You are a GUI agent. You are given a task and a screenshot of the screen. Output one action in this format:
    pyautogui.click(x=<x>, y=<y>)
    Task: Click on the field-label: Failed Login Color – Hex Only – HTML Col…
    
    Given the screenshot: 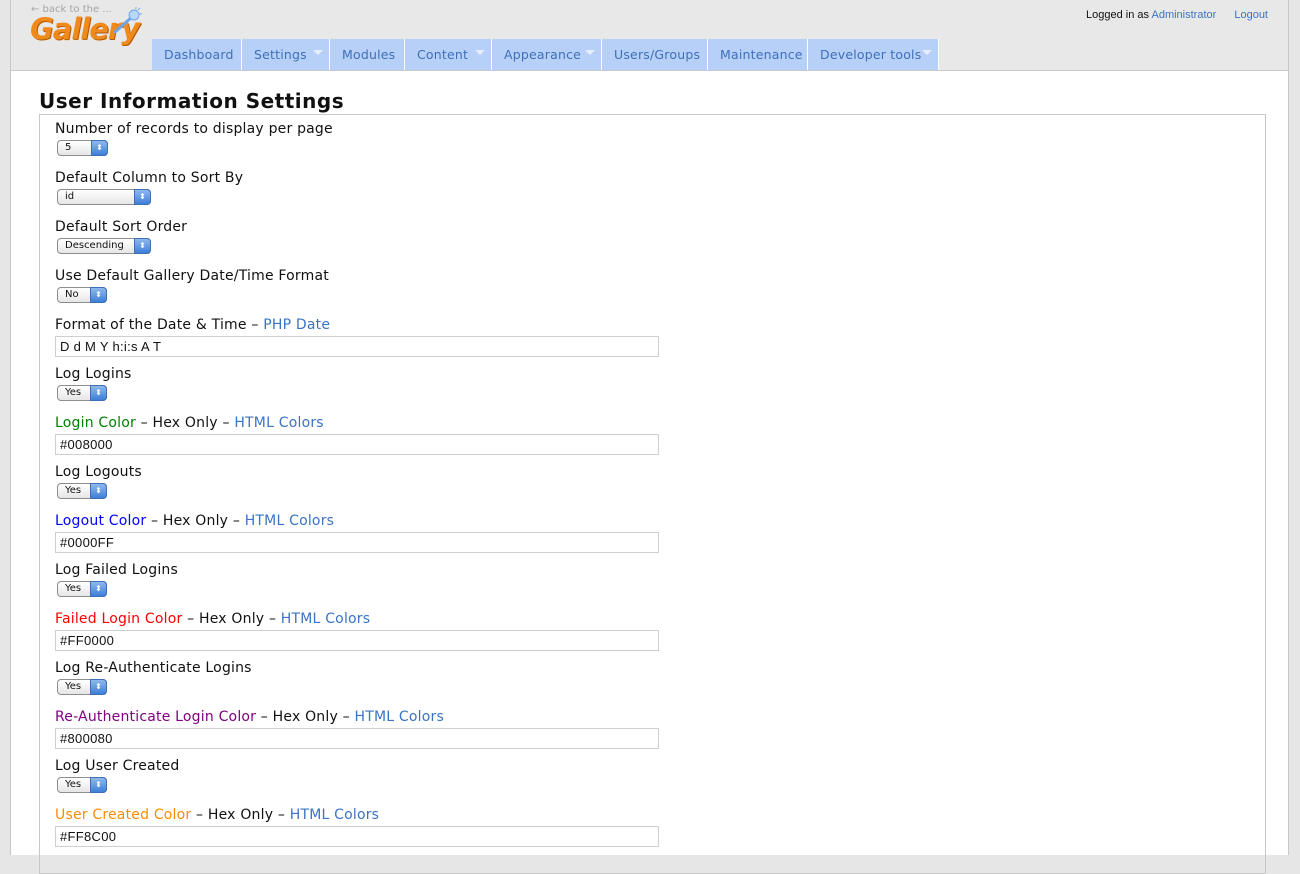 What is the action you would take?
    pyautogui.click(x=357, y=619)
    